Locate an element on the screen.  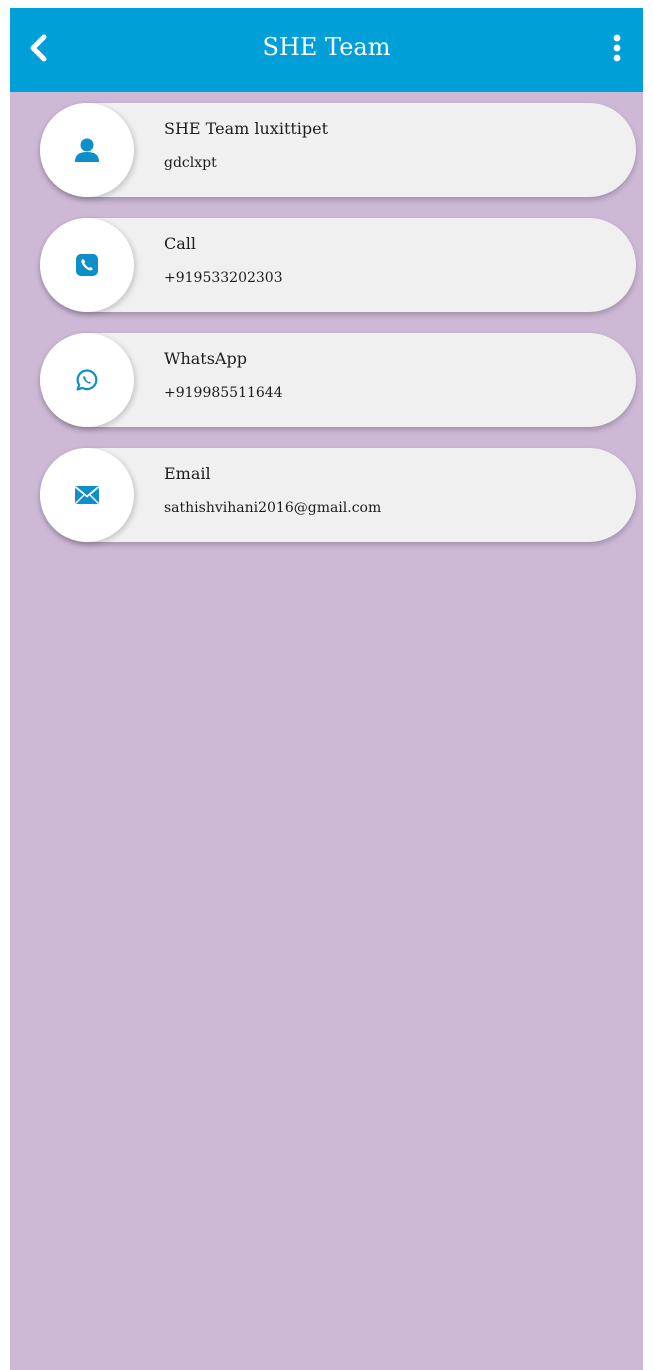
contact-card-whatsapp: WhatsApp +919985511644 is located at coordinates (338, 380).